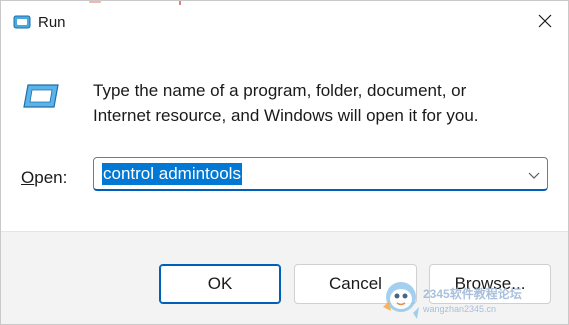 This screenshot has height=325, width=569. What do you see at coordinates (284, 23) in the screenshot?
I see `title-bar: Run` at bounding box center [284, 23].